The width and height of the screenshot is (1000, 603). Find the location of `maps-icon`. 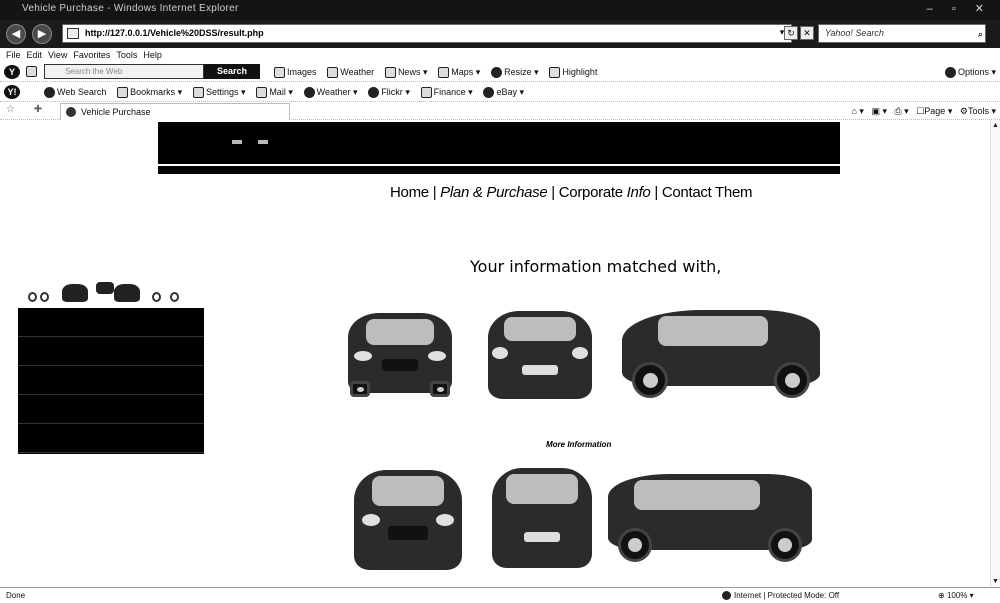

maps-icon is located at coordinates (444, 73).